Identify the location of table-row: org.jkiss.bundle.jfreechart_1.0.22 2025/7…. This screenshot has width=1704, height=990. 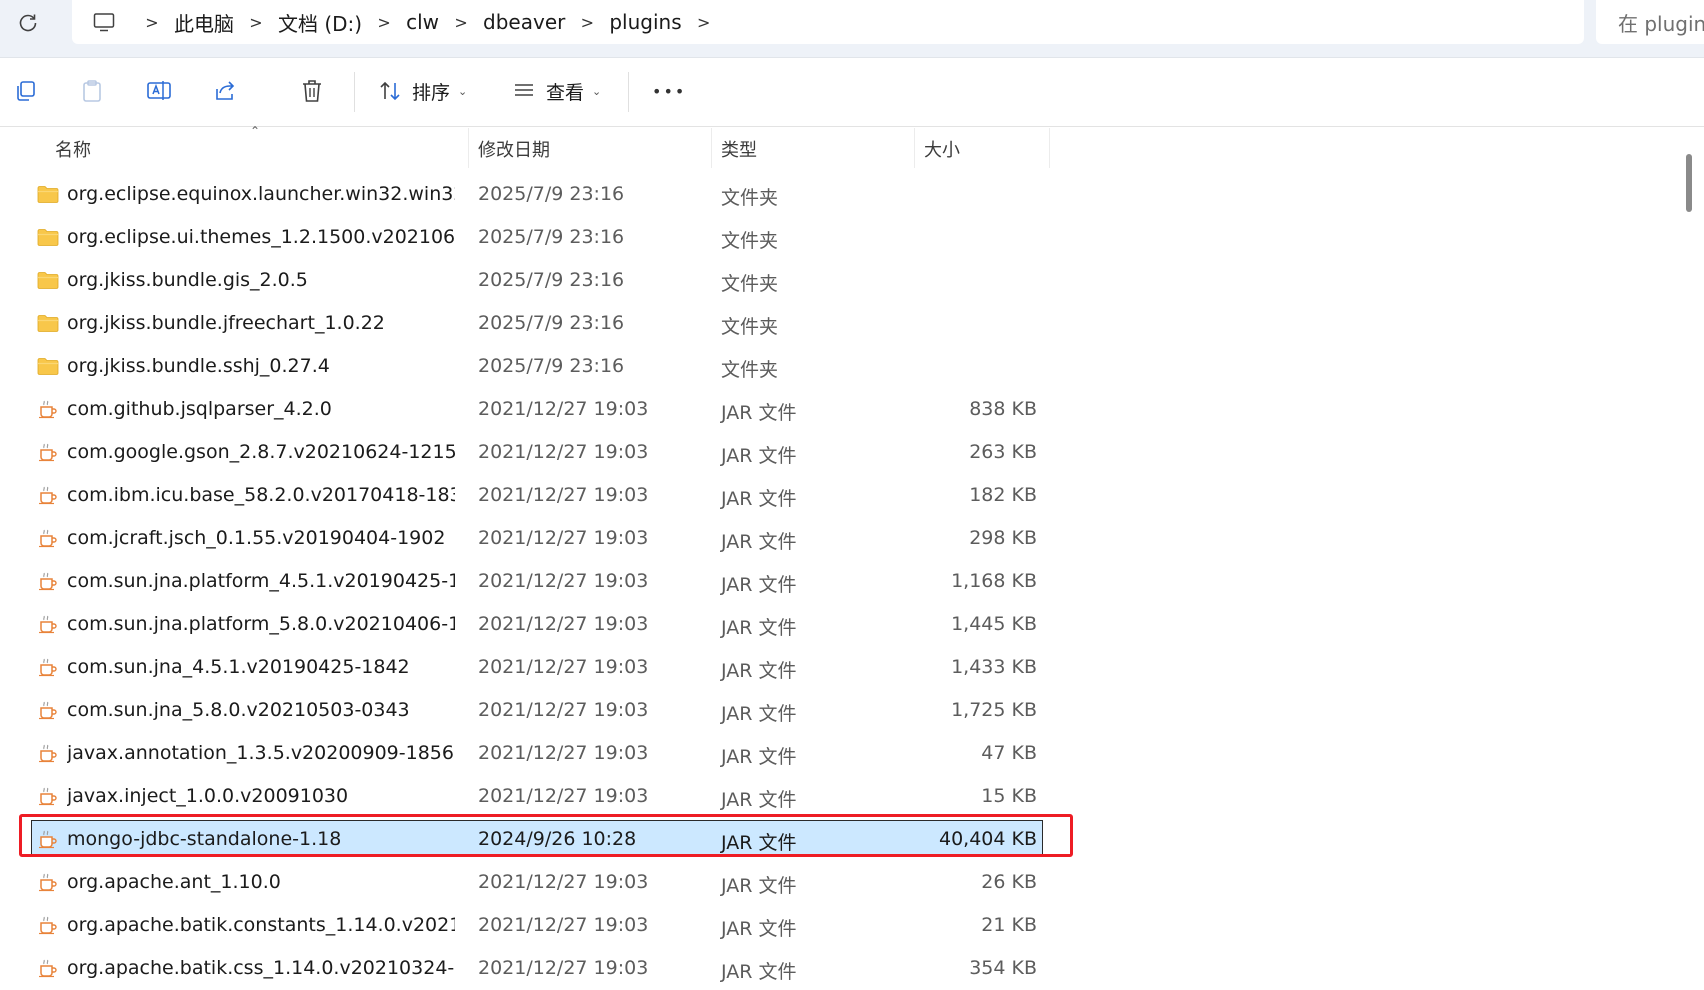
(840, 323).